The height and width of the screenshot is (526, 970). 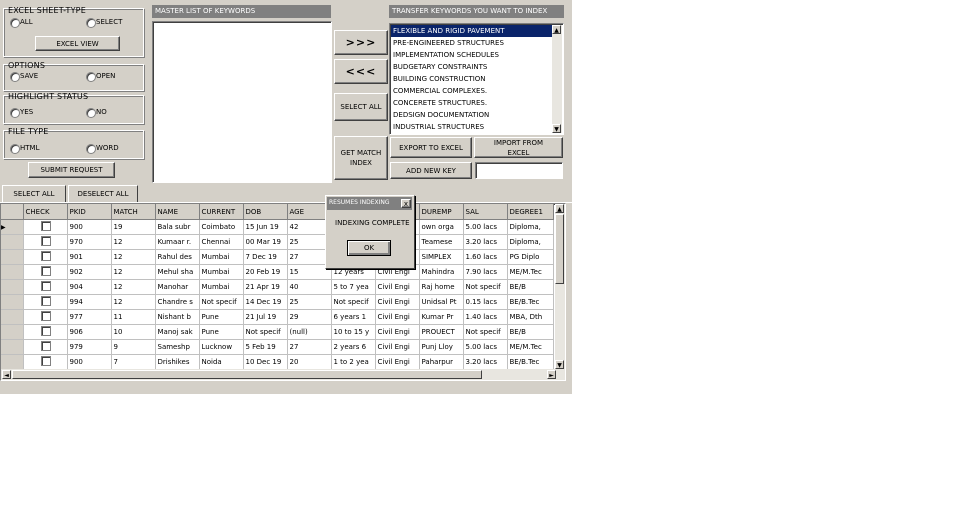 What do you see at coordinates (472, 55) in the screenshot?
I see `transfer-list-item: IMPLEMENTATION SCHEDULES` at bounding box center [472, 55].